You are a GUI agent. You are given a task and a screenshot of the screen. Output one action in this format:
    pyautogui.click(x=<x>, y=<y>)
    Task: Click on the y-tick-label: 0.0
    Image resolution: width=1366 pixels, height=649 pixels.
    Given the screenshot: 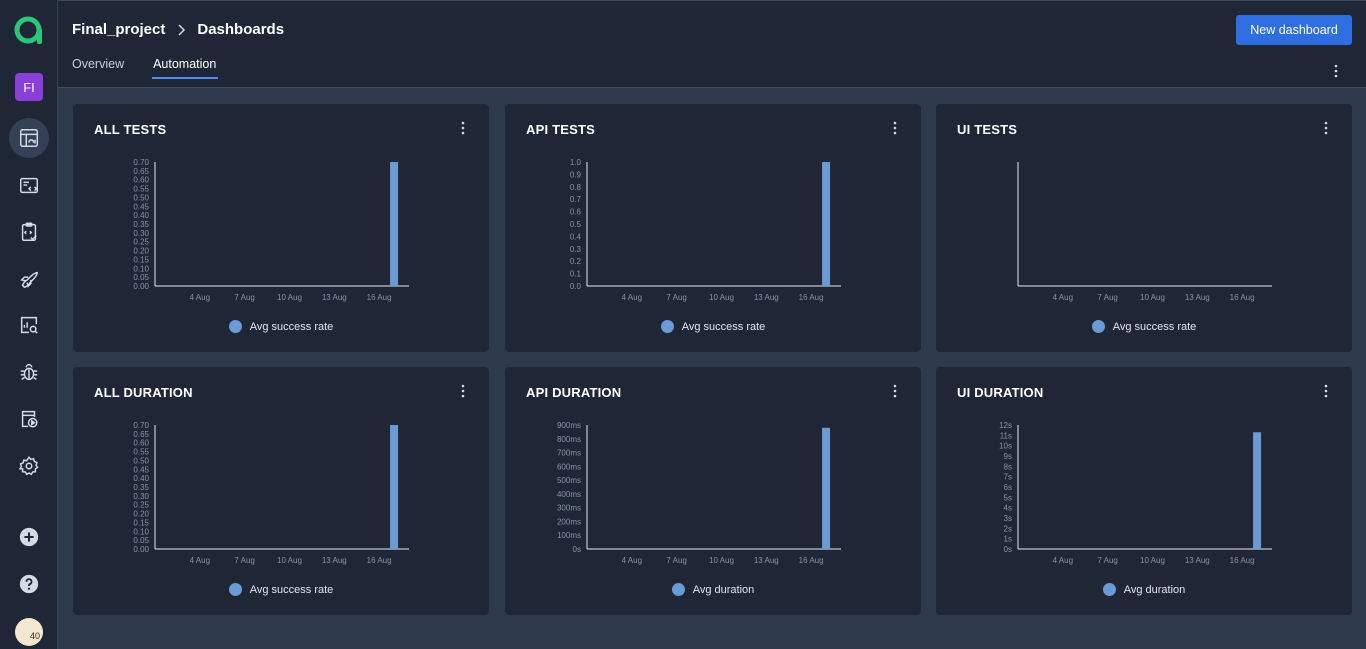 What is the action you would take?
    pyautogui.click(x=576, y=286)
    